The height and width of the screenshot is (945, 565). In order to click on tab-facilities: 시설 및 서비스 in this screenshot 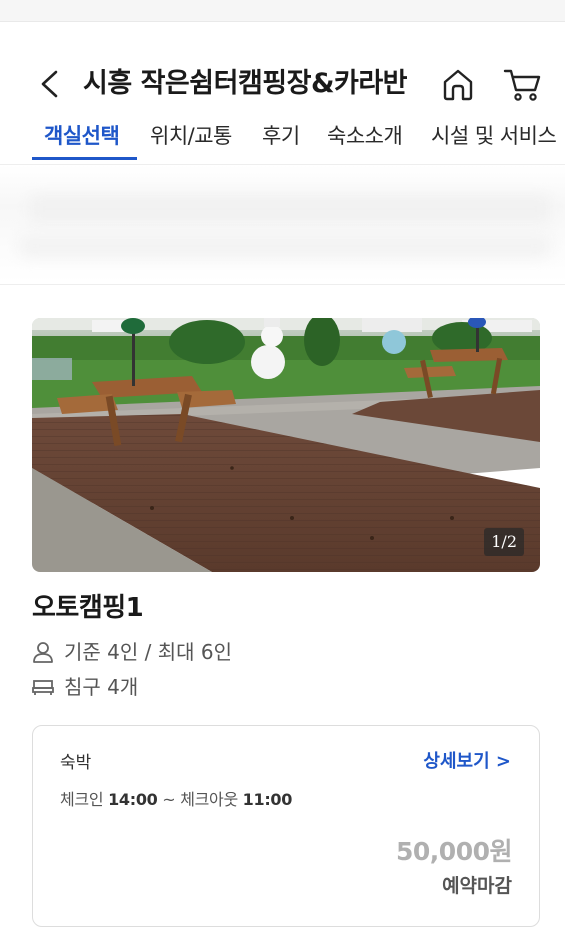, I will do `click(494, 136)`.